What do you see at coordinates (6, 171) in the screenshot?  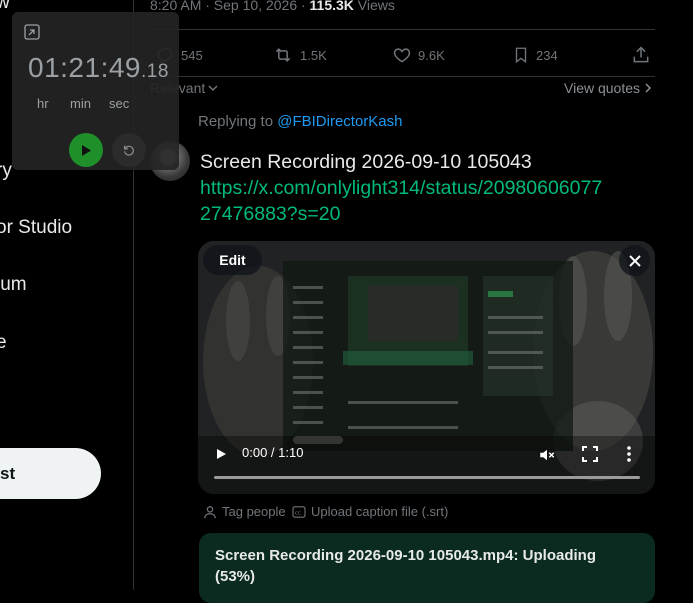 I see `nav-item-history: ry` at bounding box center [6, 171].